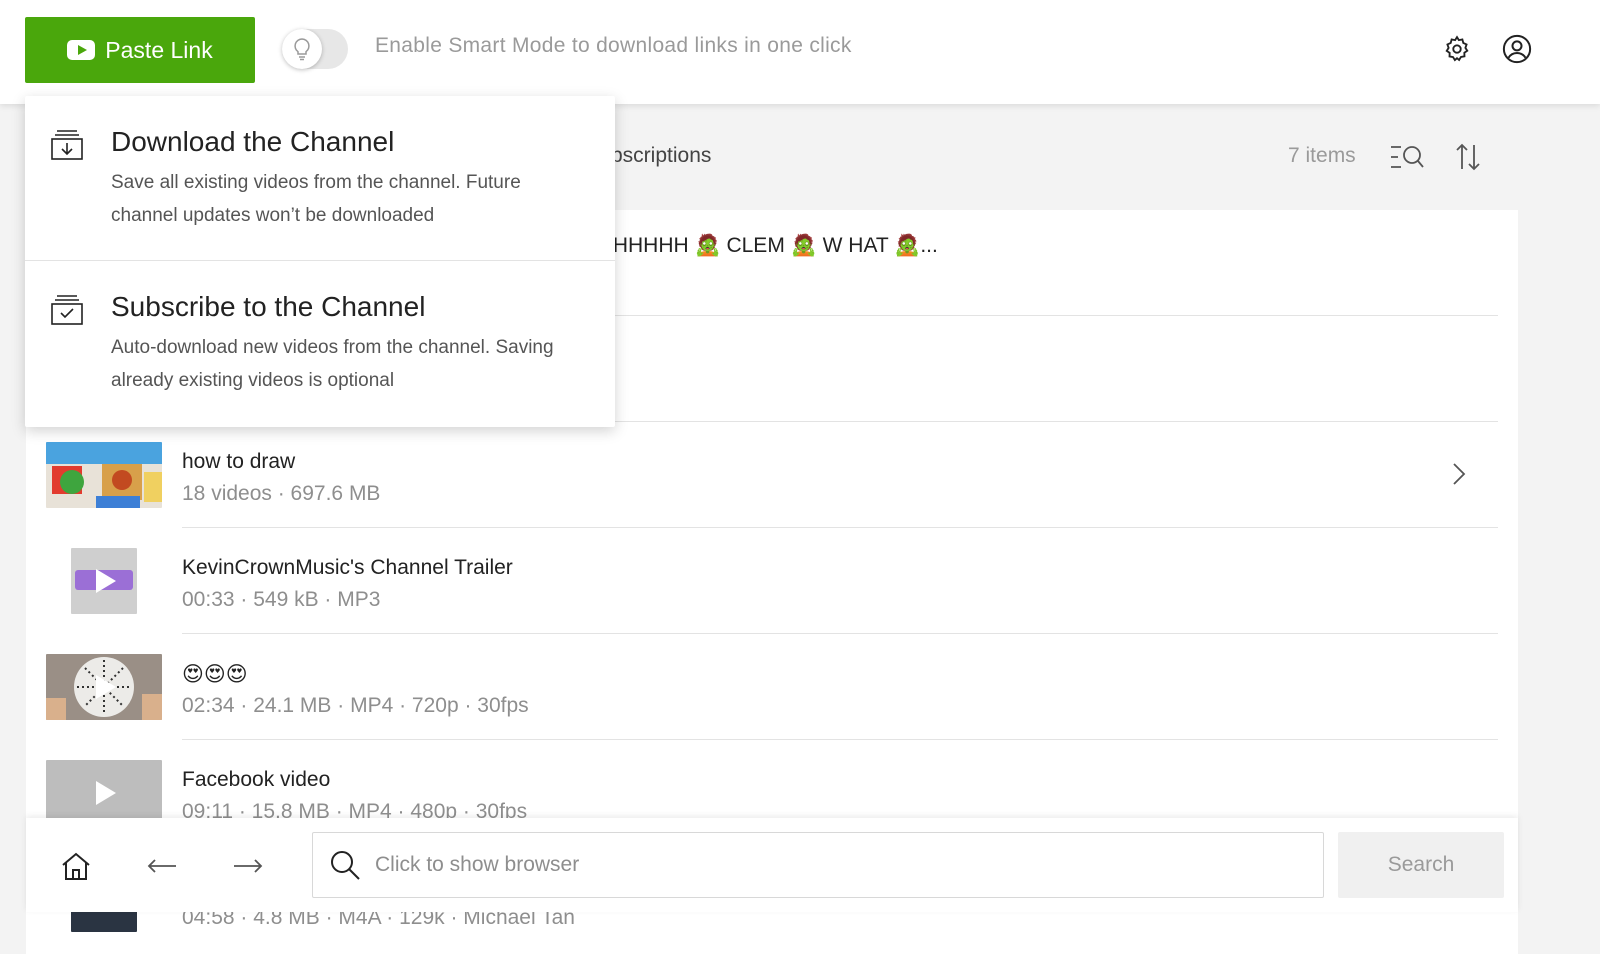  Describe the element at coordinates (268, 306) in the screenshot. I see `subscribe-channel-title: Subscribe to the Channel` at that location.